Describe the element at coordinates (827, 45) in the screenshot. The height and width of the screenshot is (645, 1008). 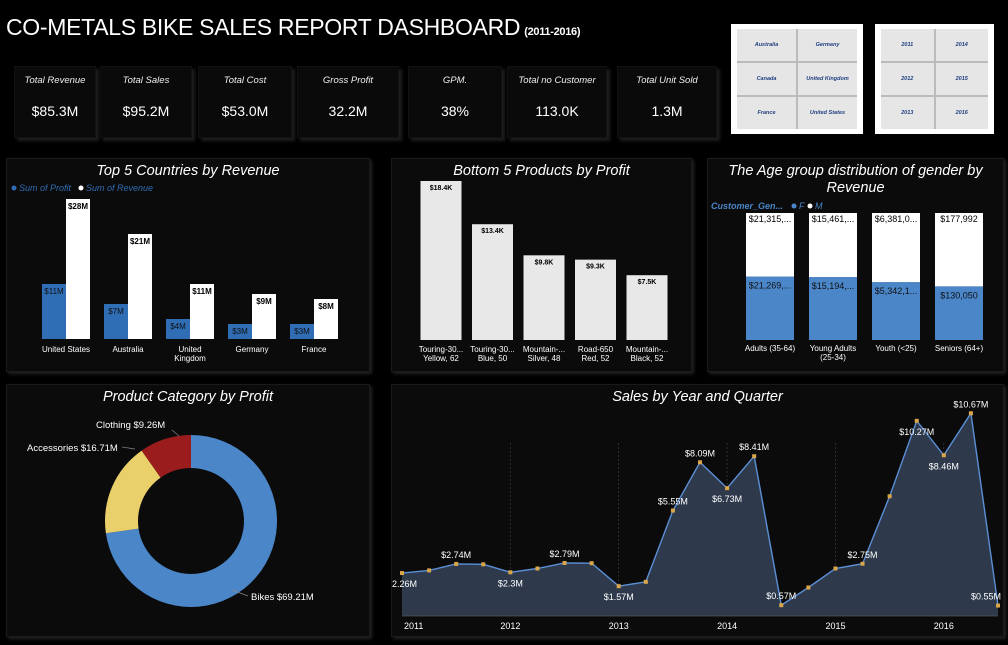
I see `slicer-item-country: Germany` at that location.